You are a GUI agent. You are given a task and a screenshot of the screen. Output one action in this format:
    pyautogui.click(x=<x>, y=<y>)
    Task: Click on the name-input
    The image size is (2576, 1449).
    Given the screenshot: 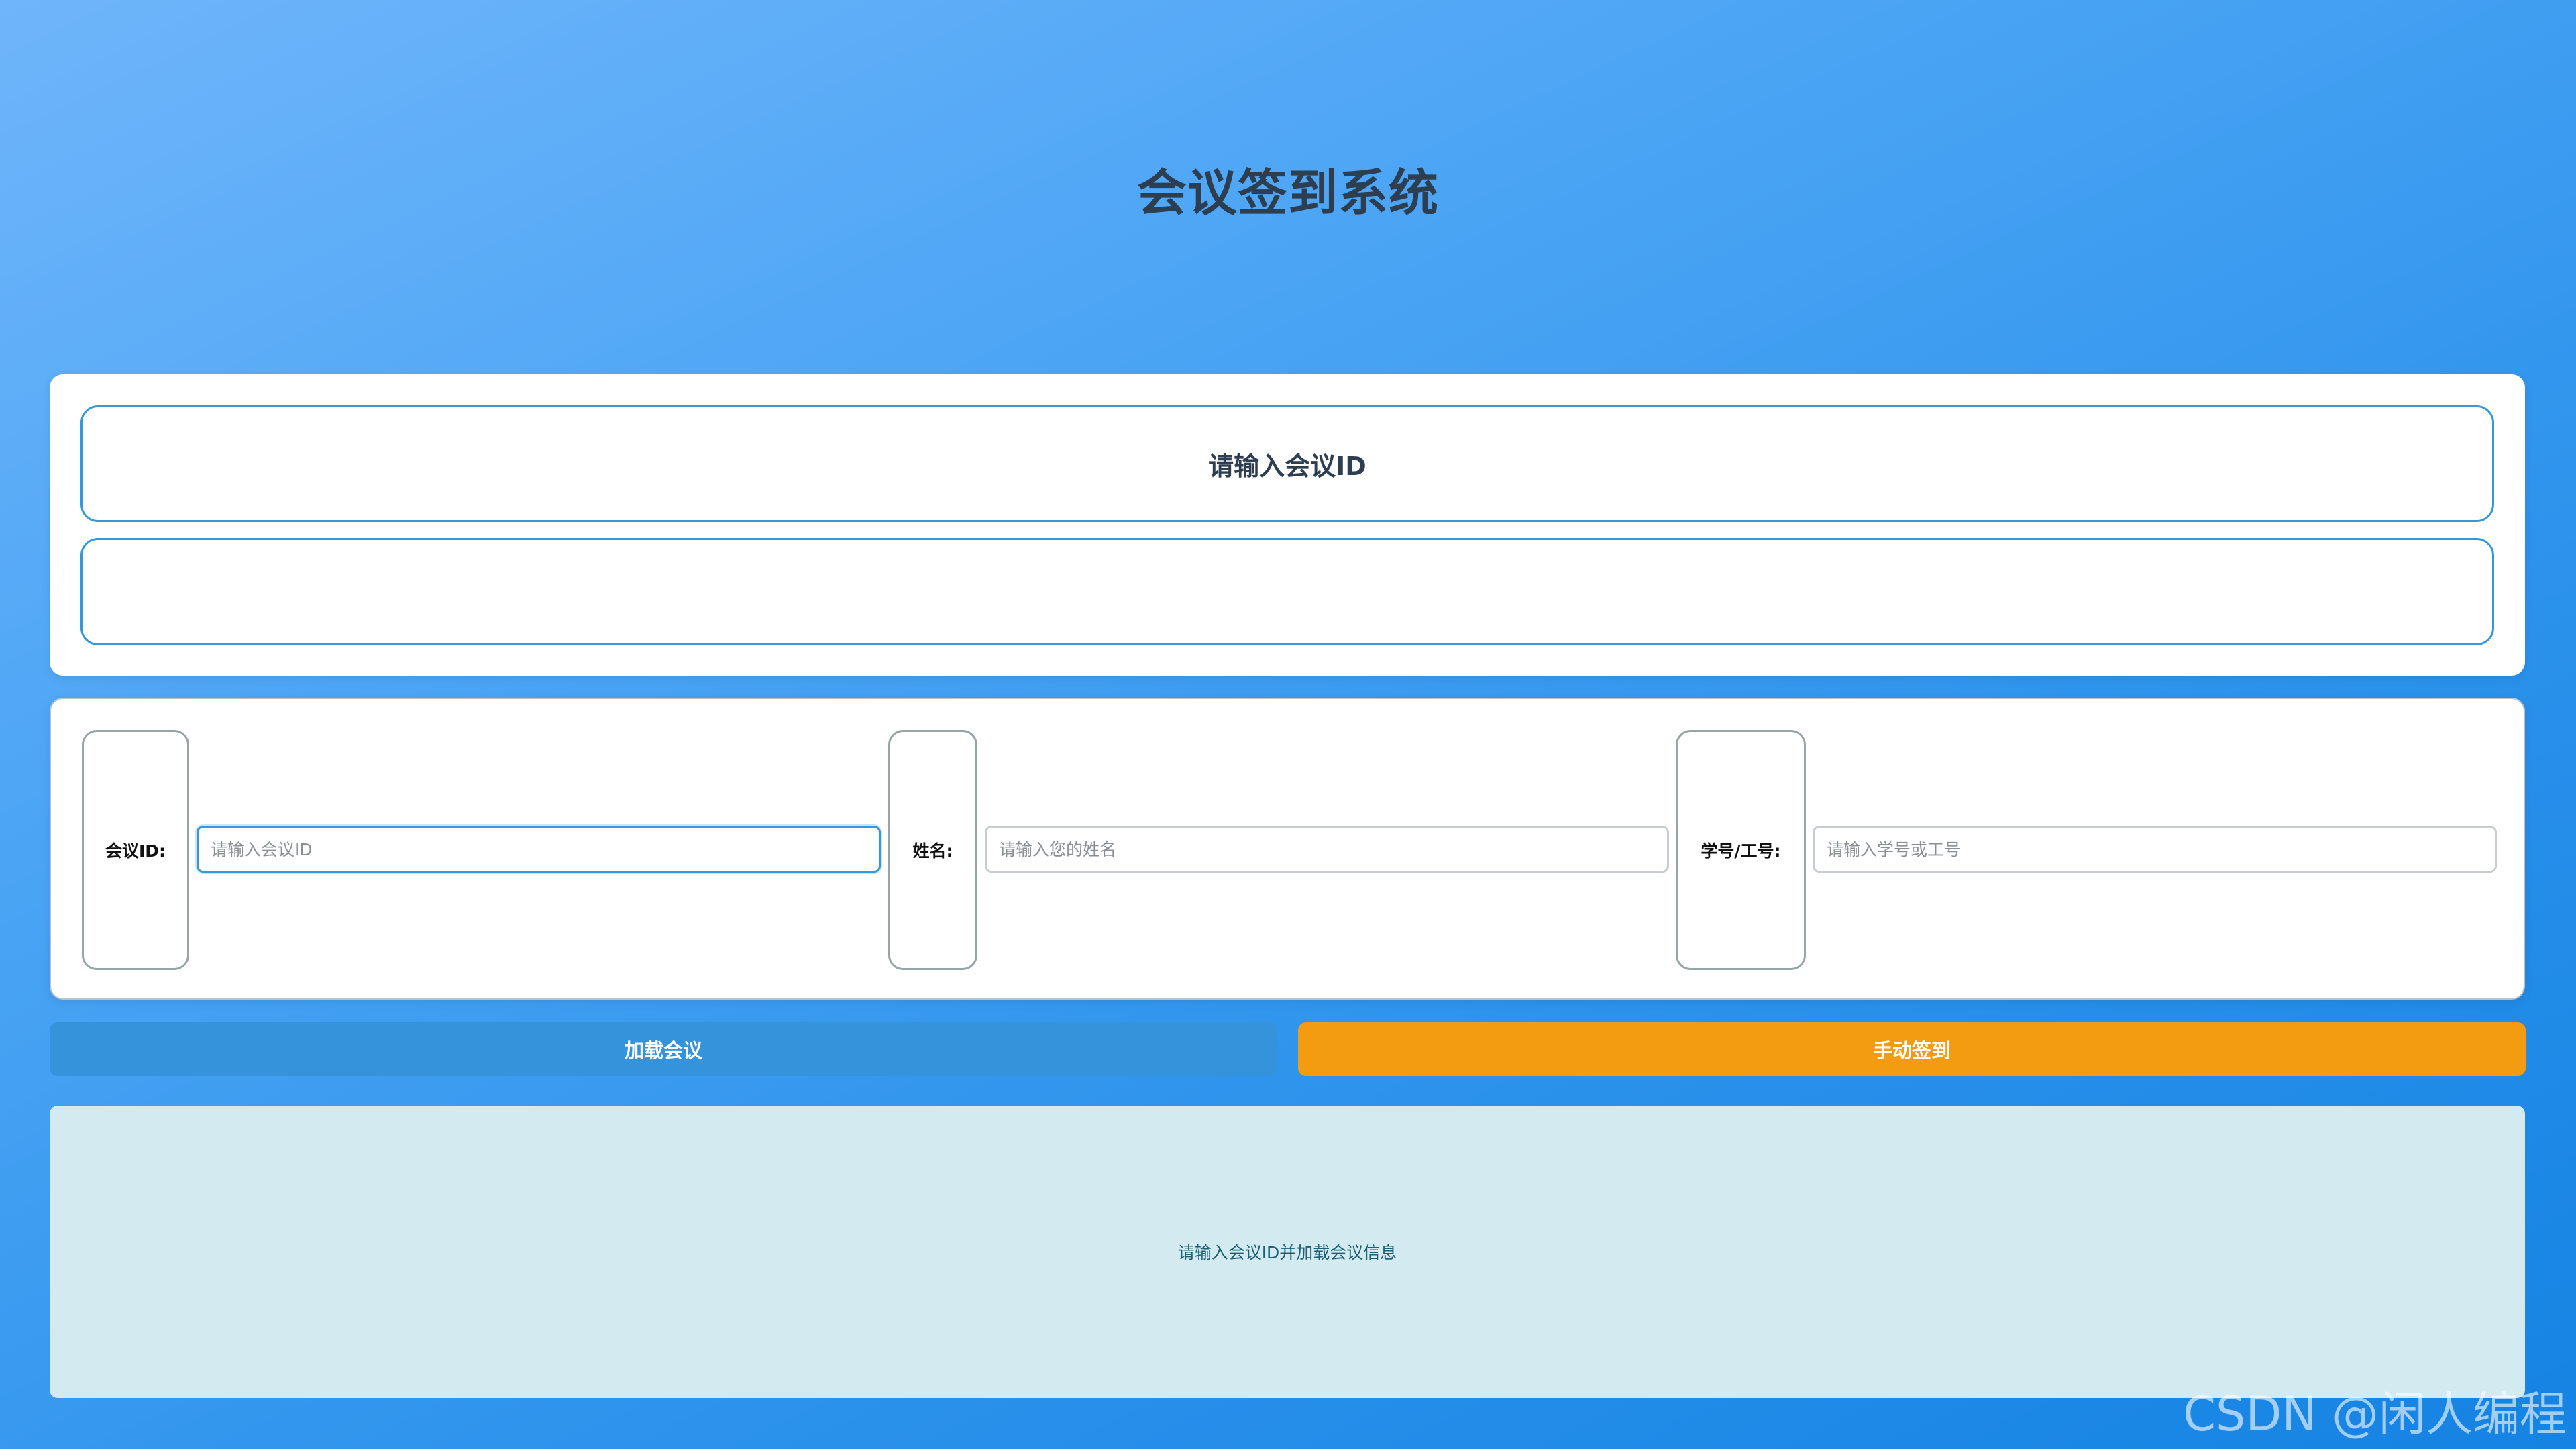 What is the action you would take?
    pyautogui.click(x=1327, y=849)
    